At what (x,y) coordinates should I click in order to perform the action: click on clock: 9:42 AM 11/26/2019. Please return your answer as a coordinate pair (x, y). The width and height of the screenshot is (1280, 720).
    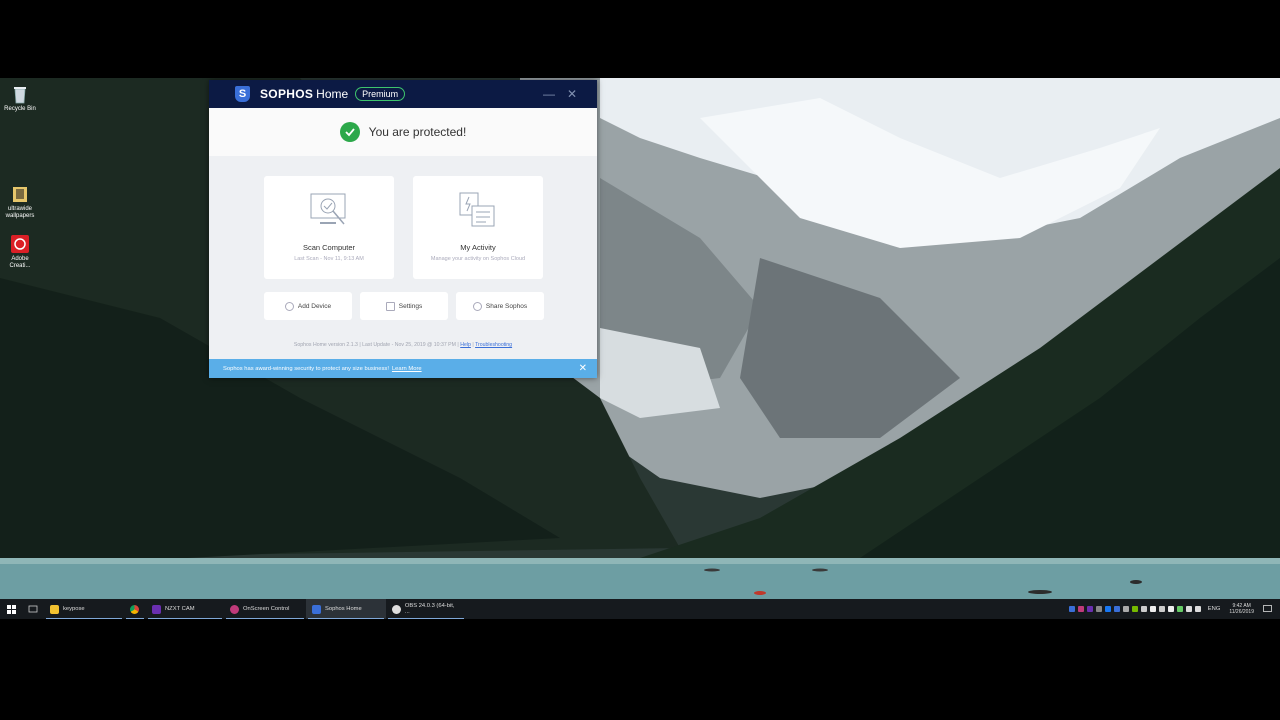
    Looking at the image, I should click on (1241, 609).